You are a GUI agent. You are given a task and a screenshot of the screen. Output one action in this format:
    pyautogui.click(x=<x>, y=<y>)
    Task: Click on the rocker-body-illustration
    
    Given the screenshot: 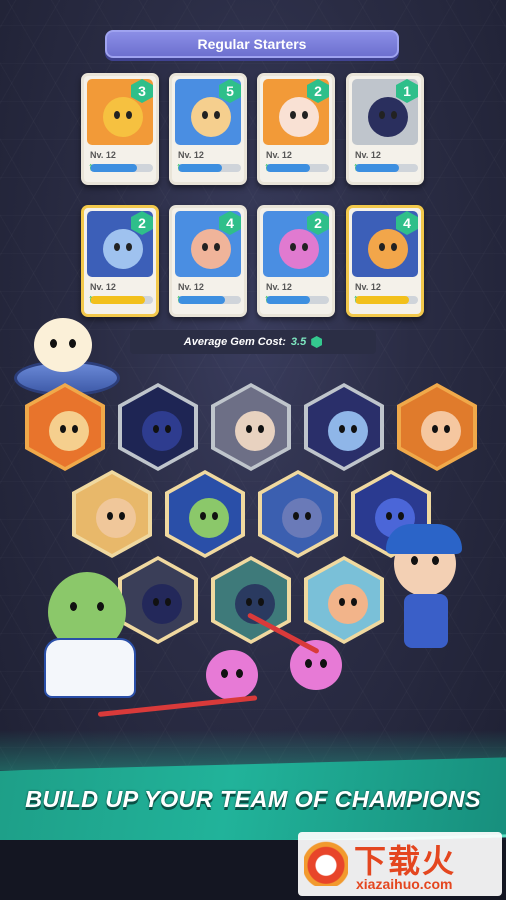 What is the action you would take?
    pyautogui.click(x=426, y=621)
    